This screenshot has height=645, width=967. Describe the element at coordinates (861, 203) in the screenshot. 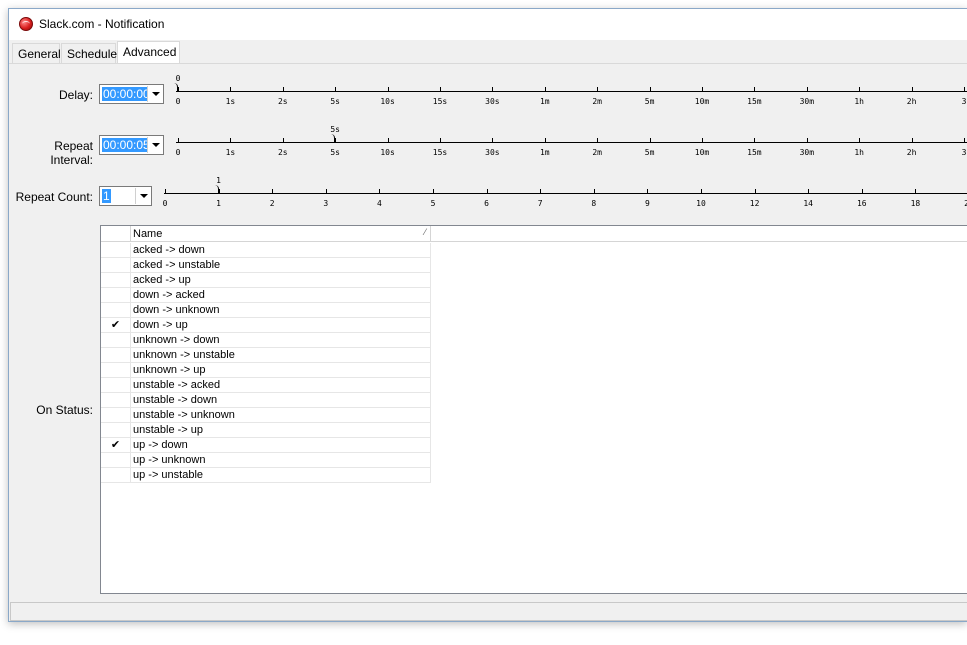

I see `slider-tick-label: 16` at that location.